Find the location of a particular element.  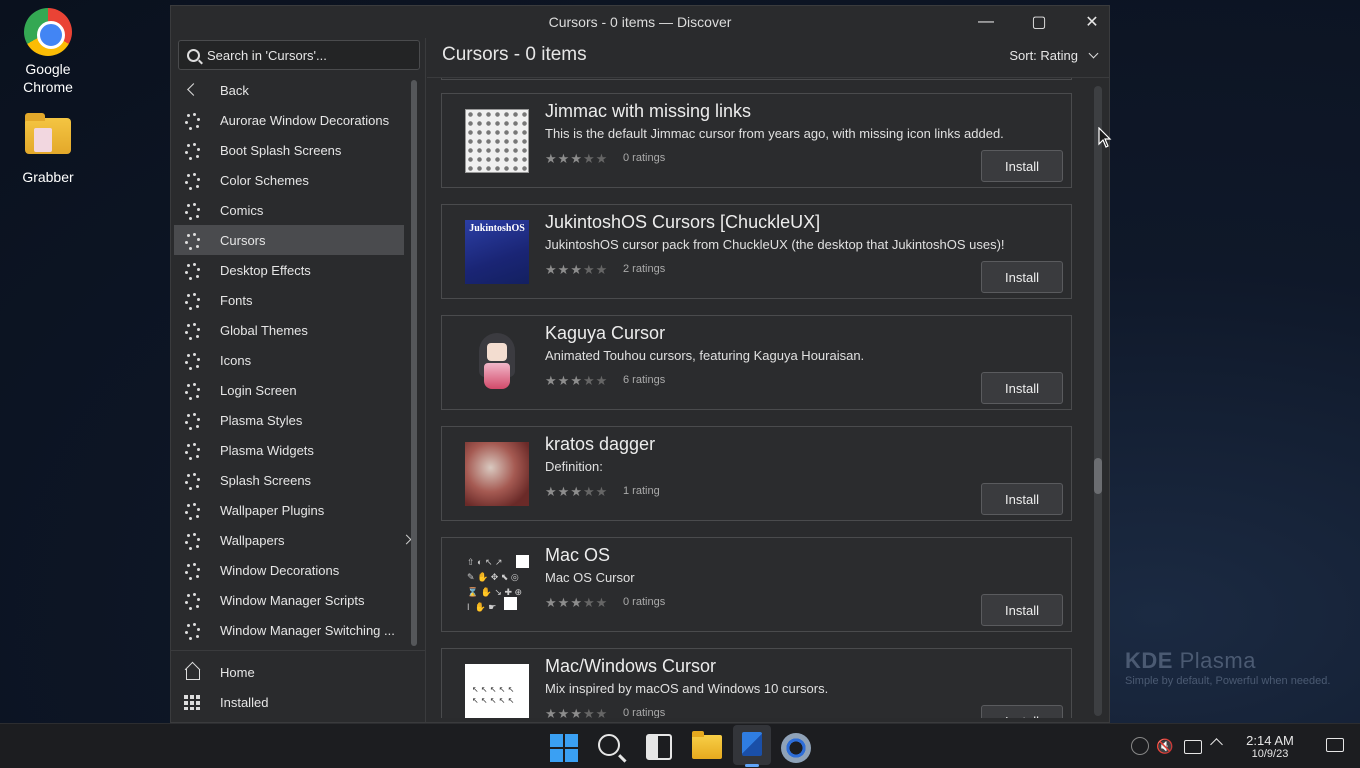

cursor-name: Jimmac with missing links is located at coordinates (648, 111).